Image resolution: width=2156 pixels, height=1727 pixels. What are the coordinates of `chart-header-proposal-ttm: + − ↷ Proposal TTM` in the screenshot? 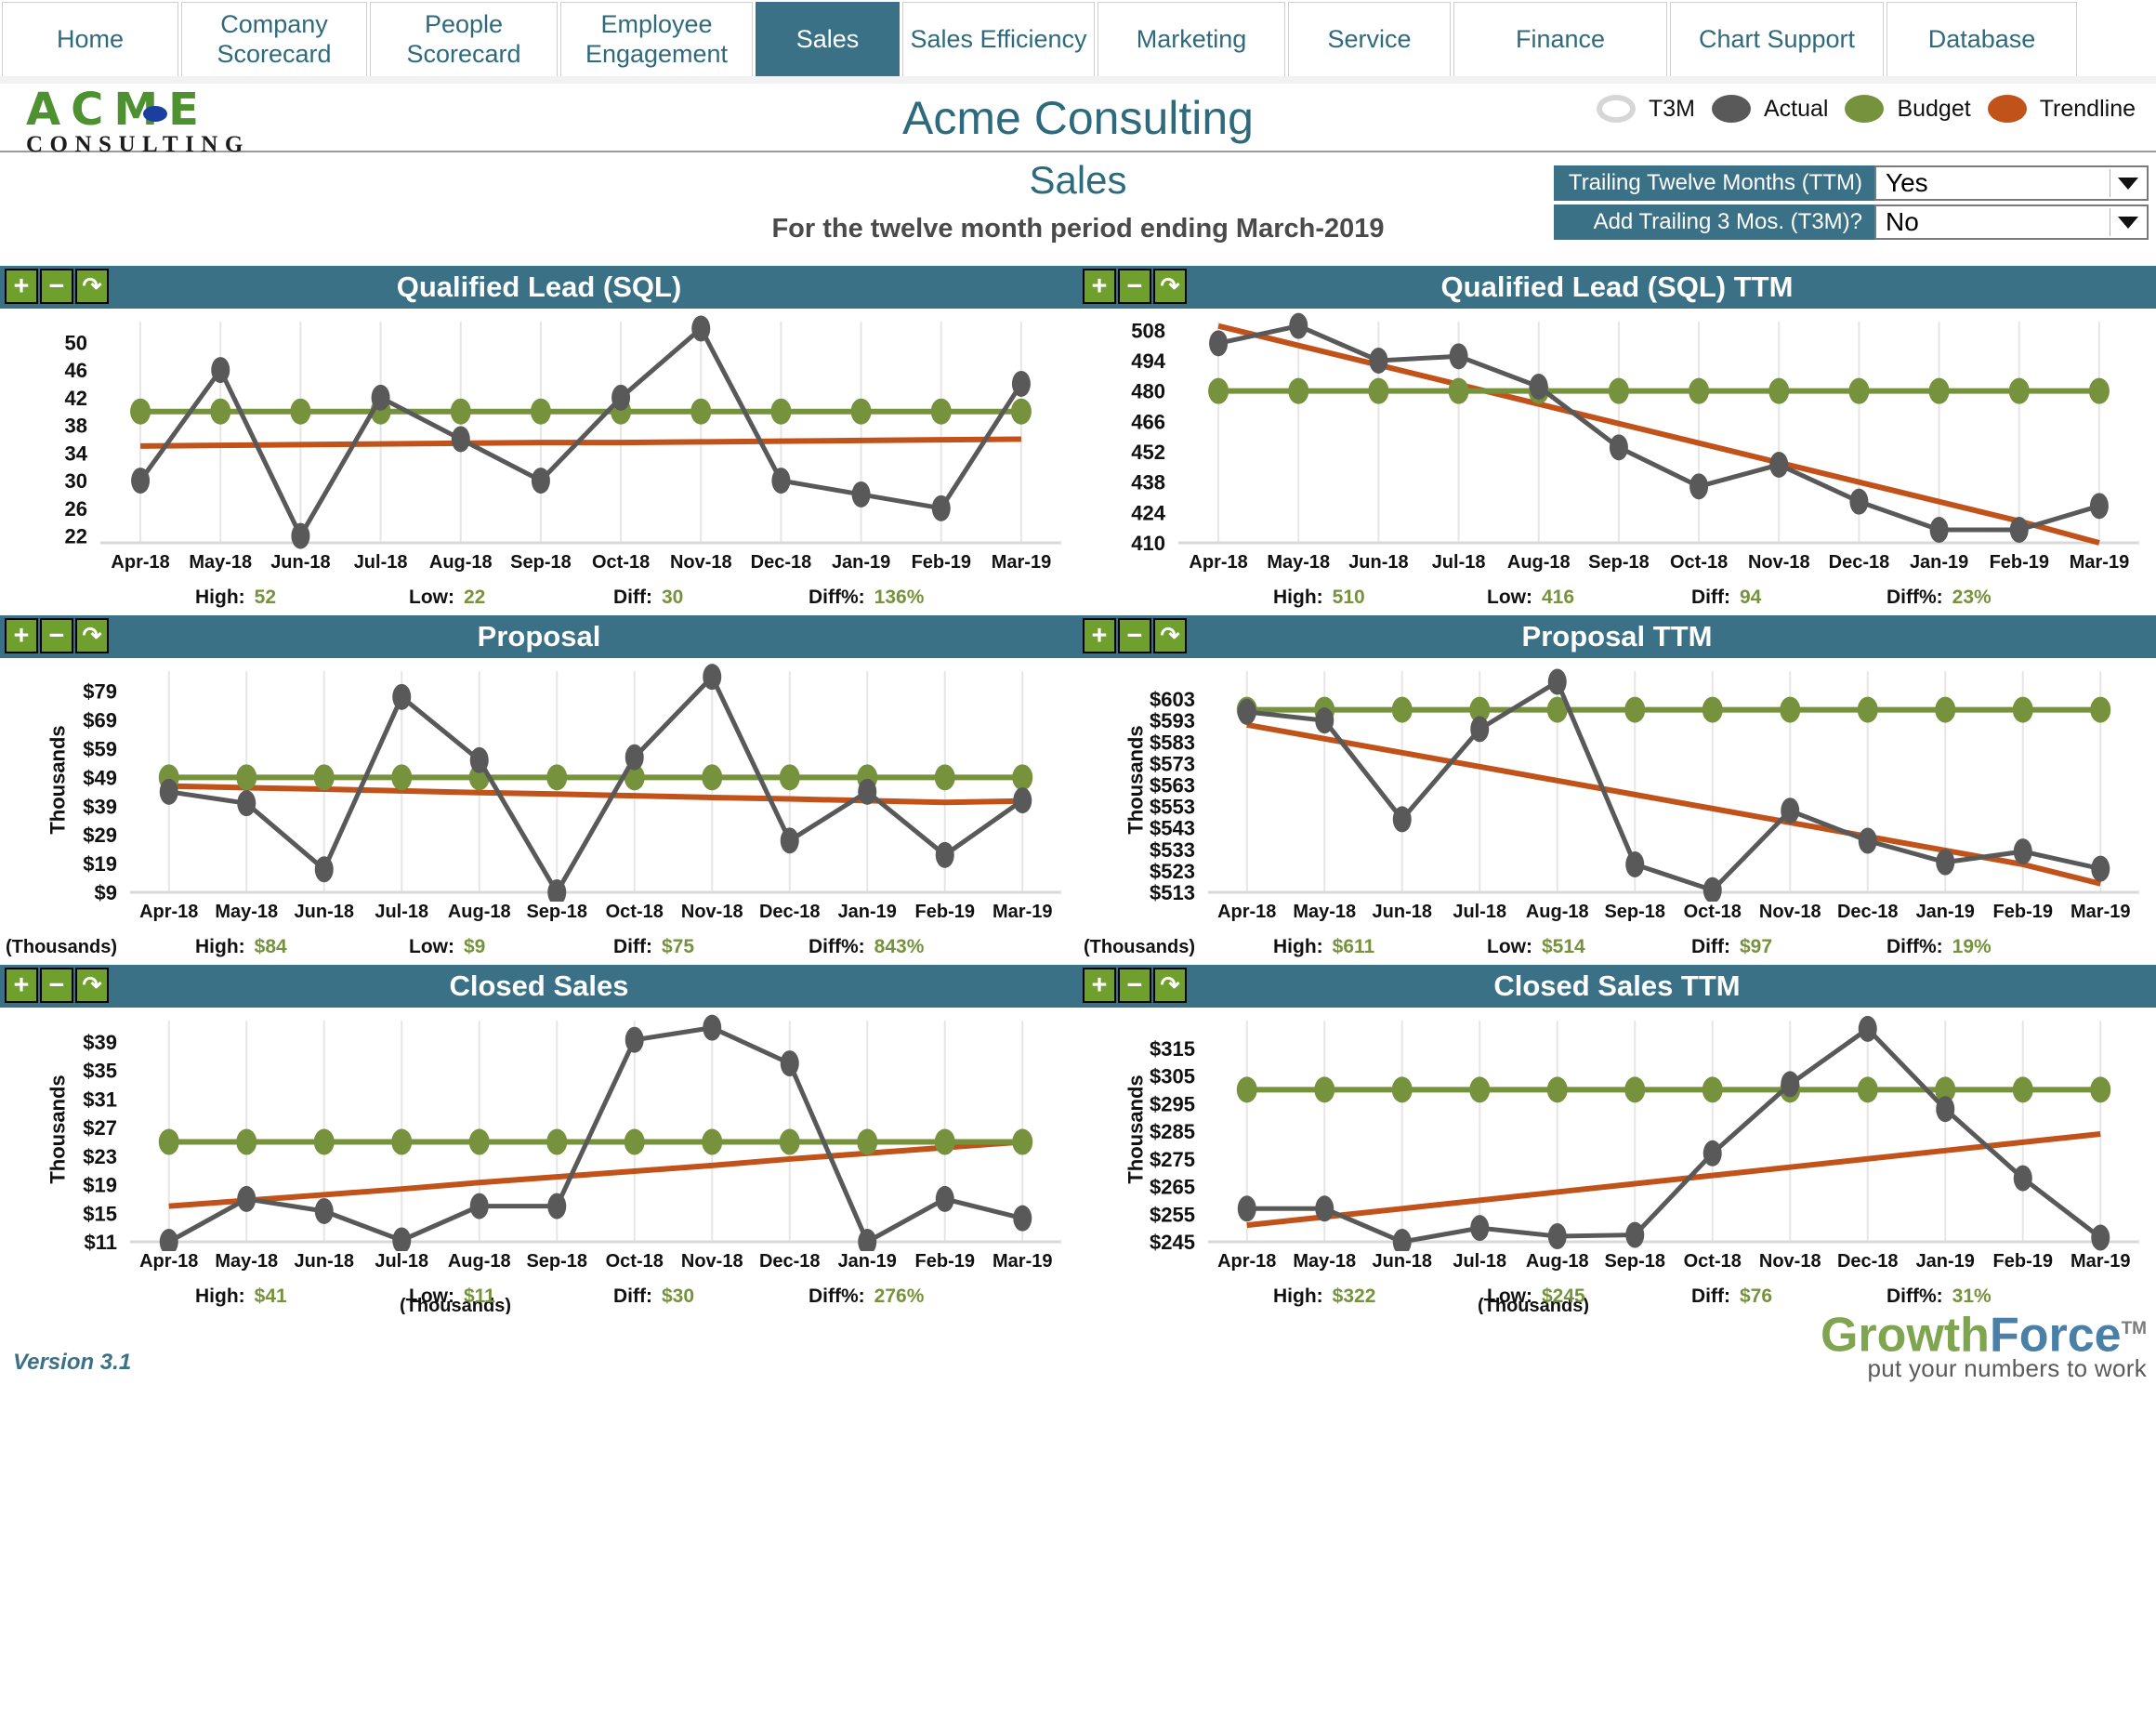 It's located at (1617, 637).